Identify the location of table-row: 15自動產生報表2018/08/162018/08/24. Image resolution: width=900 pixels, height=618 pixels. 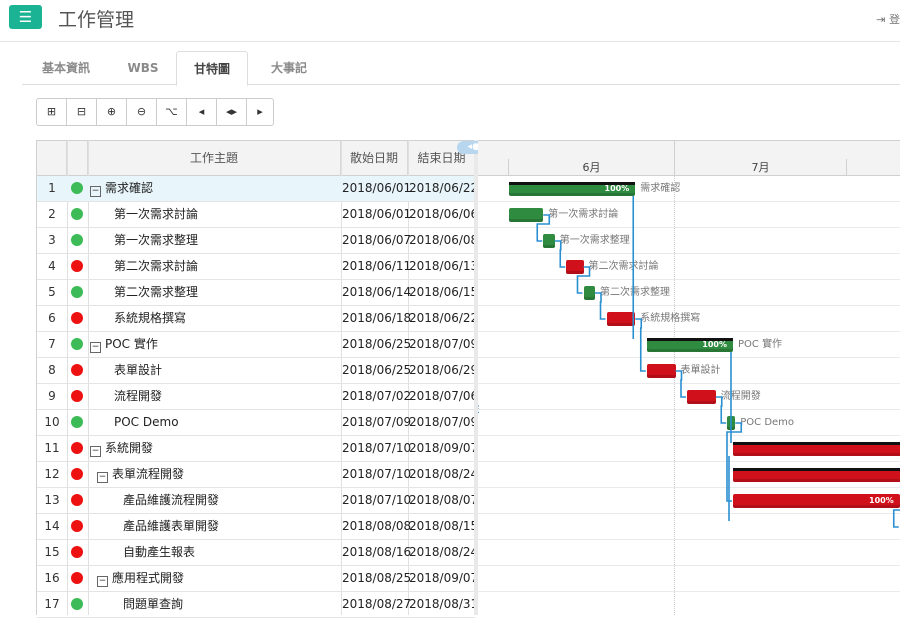
(256, 553).